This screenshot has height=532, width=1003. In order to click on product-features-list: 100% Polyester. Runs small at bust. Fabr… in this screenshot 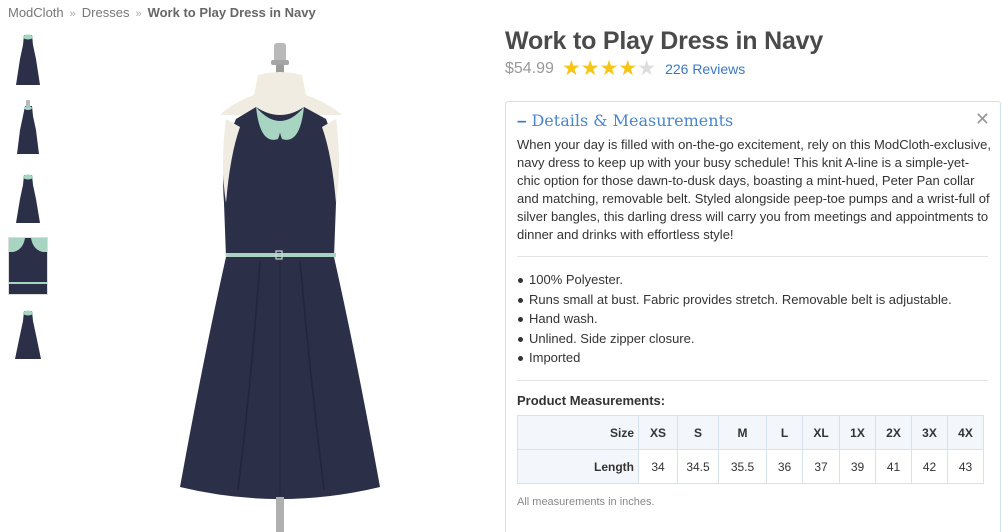, I will do `click(734, 319)`.